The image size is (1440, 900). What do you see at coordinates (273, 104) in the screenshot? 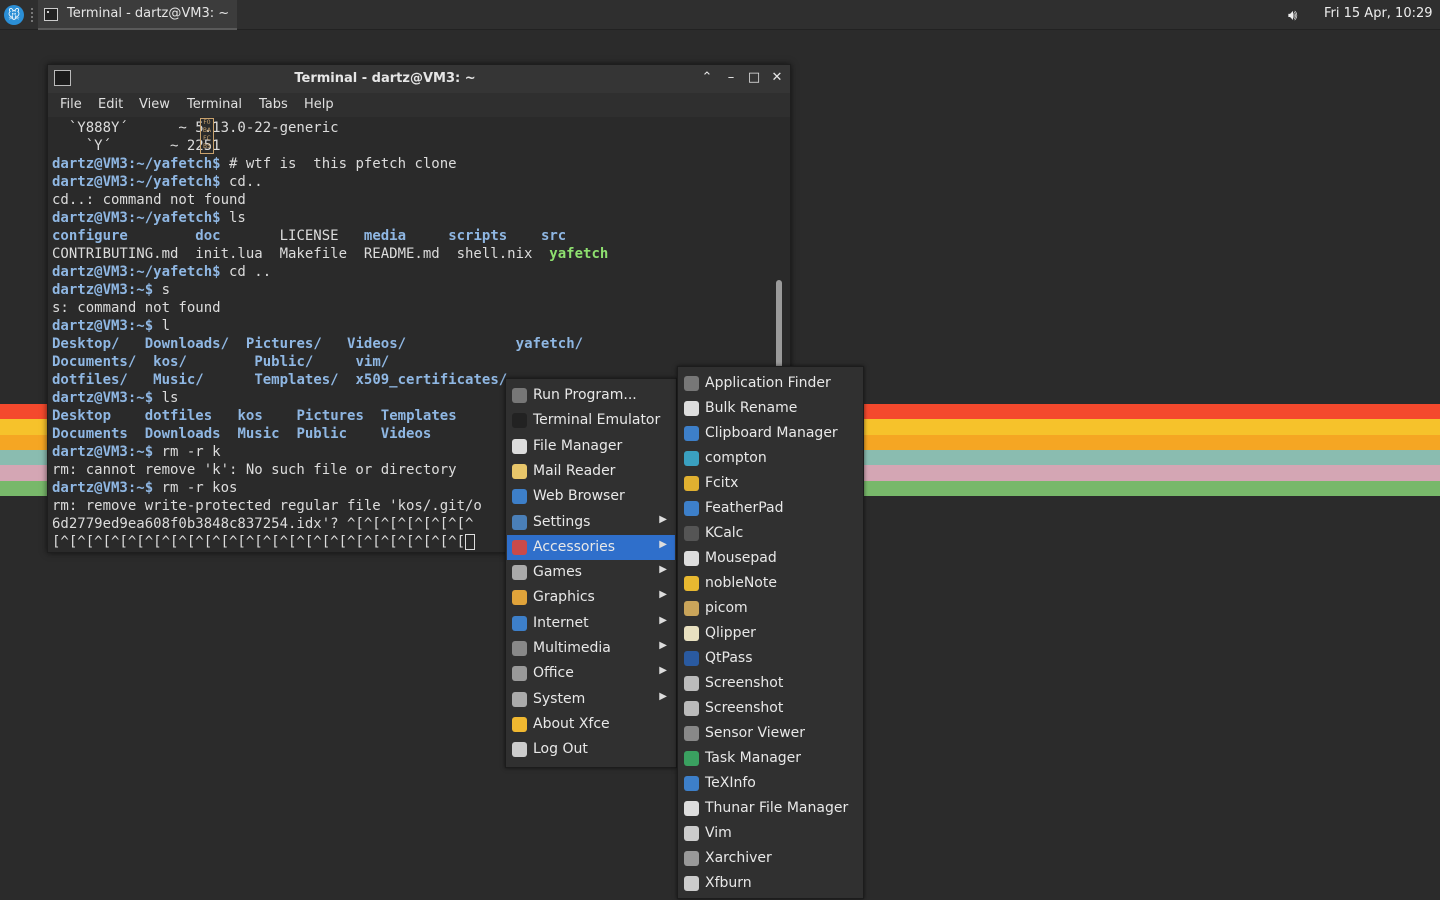
I see `menu-tabs: Tabs` at bounding box center [273, 104].